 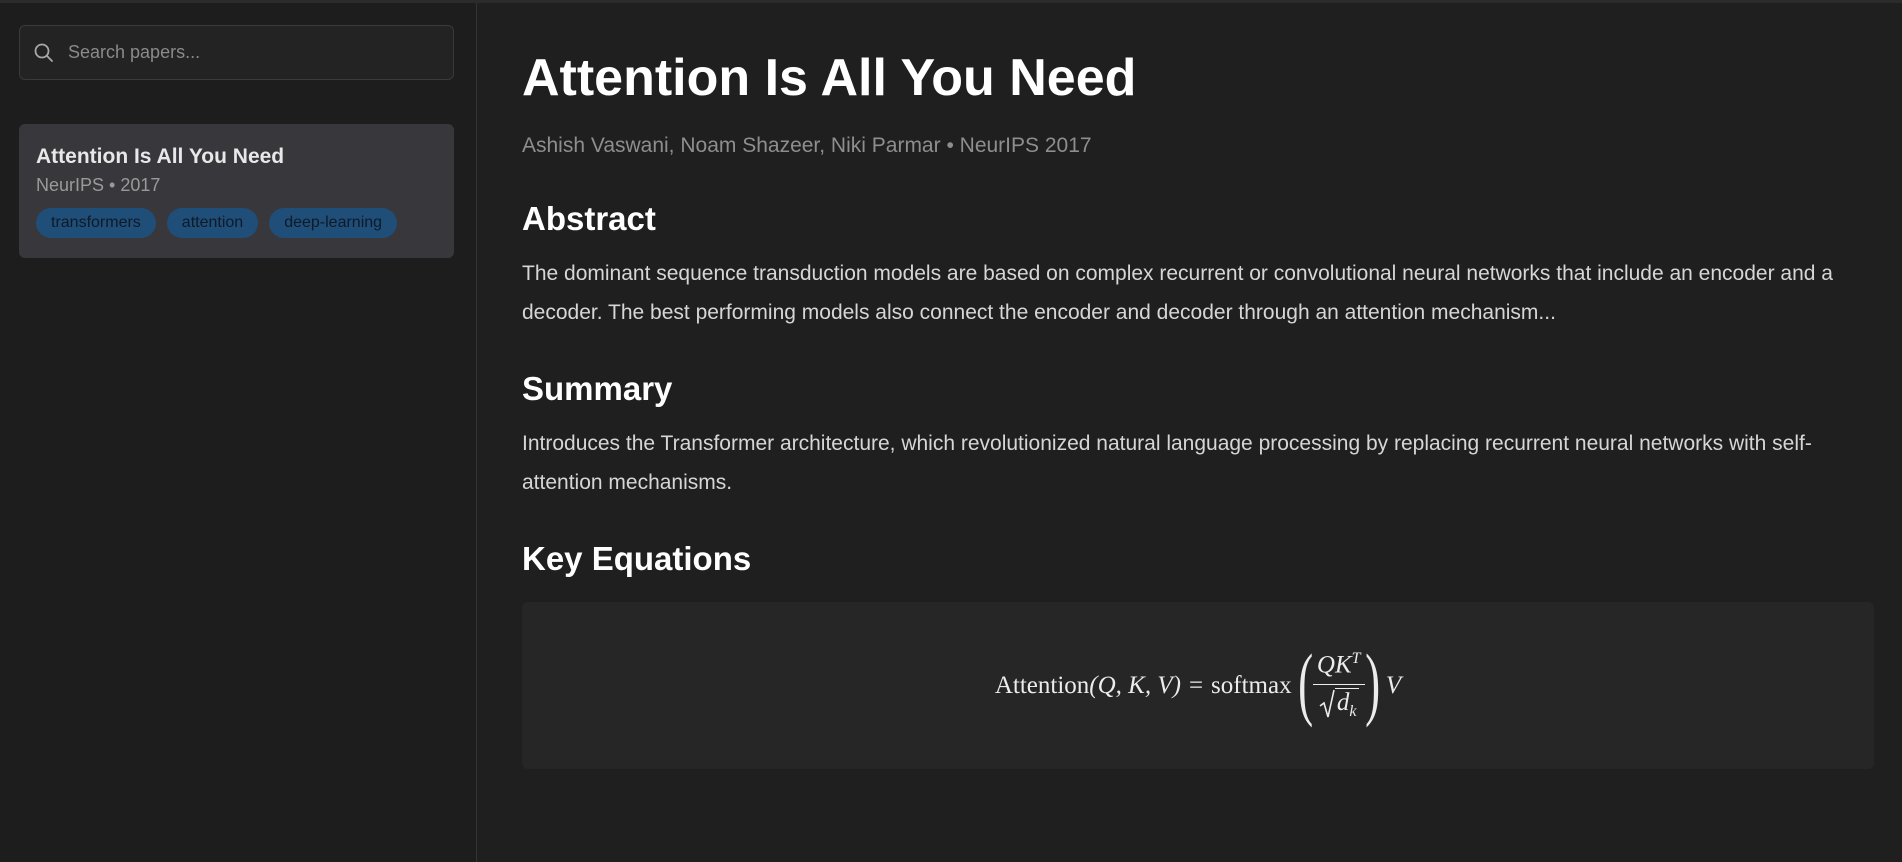 I want to click on fraction-numerator: QKT, so click(x=1338, y=667).